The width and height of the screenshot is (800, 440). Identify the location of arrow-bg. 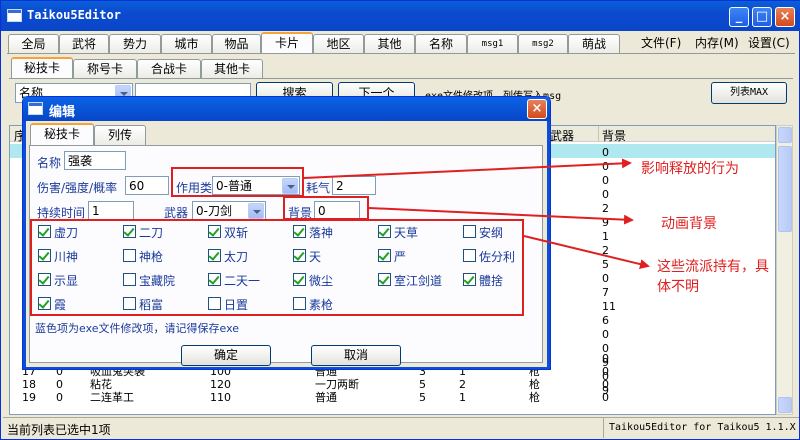
(501, 216).